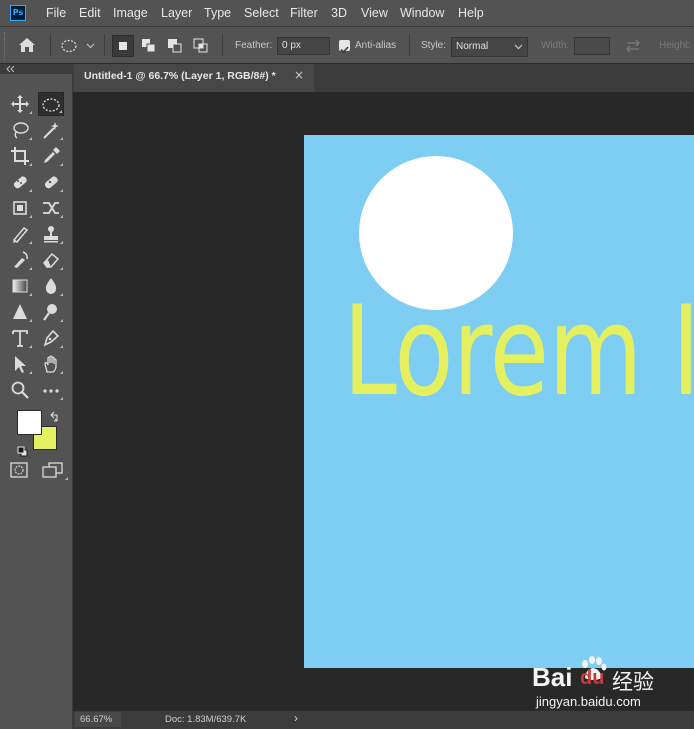 This screenshot has height=729, width=694. Describe the element at coordinates (149, 46) in the screenshot. I see `add-to-selection-button` at that location.